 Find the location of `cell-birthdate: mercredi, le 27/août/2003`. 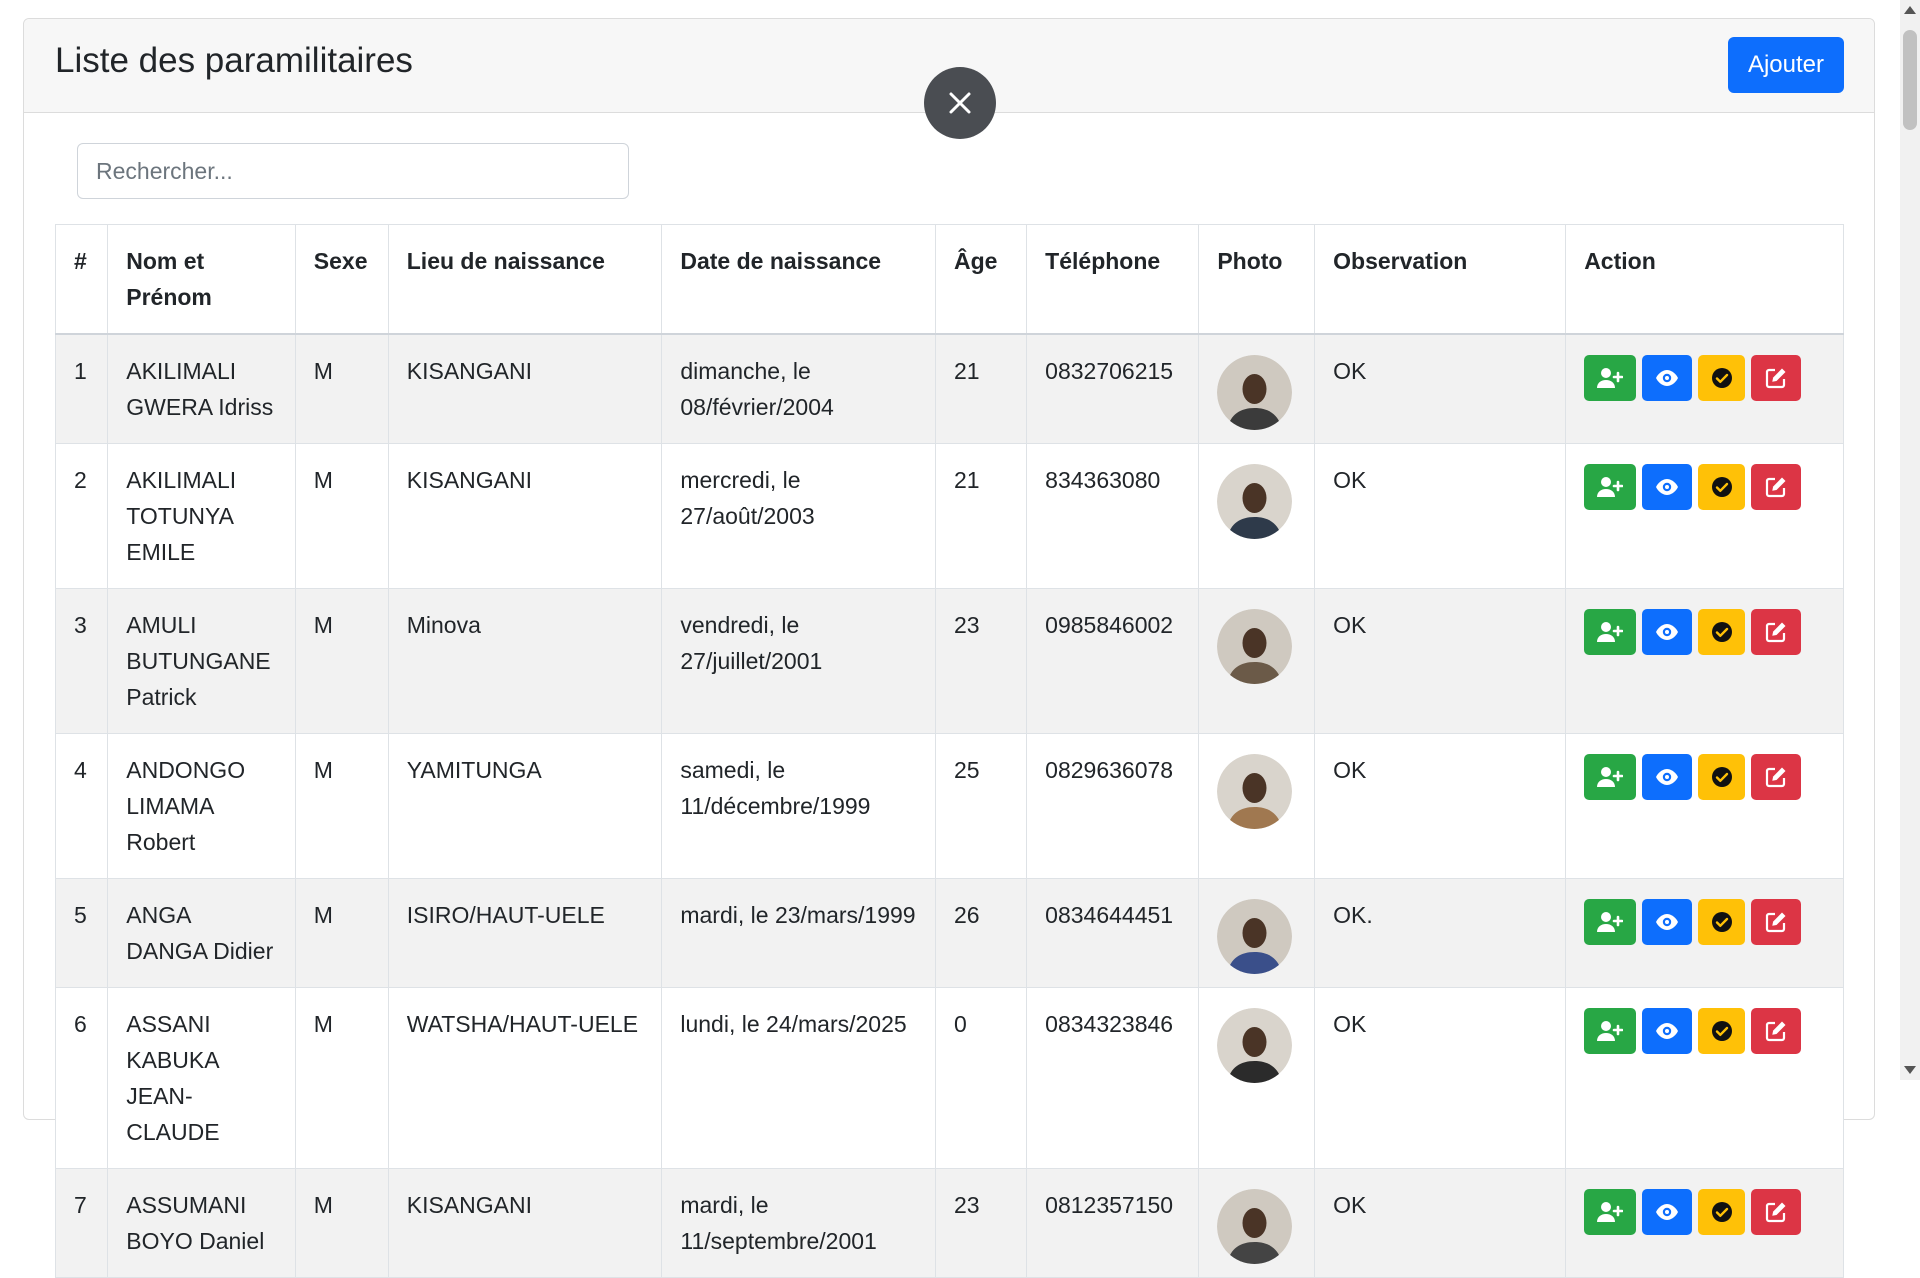

cell-birthdate: mercredi, le 27/août/2003 is located at coordinates (798, 516).